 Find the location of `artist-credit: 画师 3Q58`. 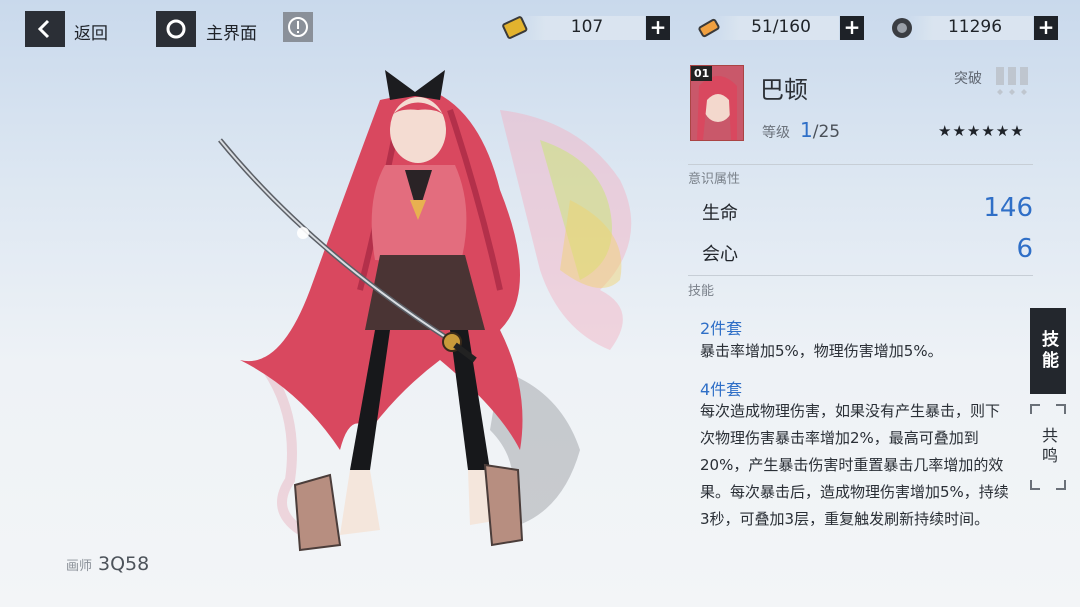

artist-credit: 画师 3Q58 is located at coordinates (107, 564).